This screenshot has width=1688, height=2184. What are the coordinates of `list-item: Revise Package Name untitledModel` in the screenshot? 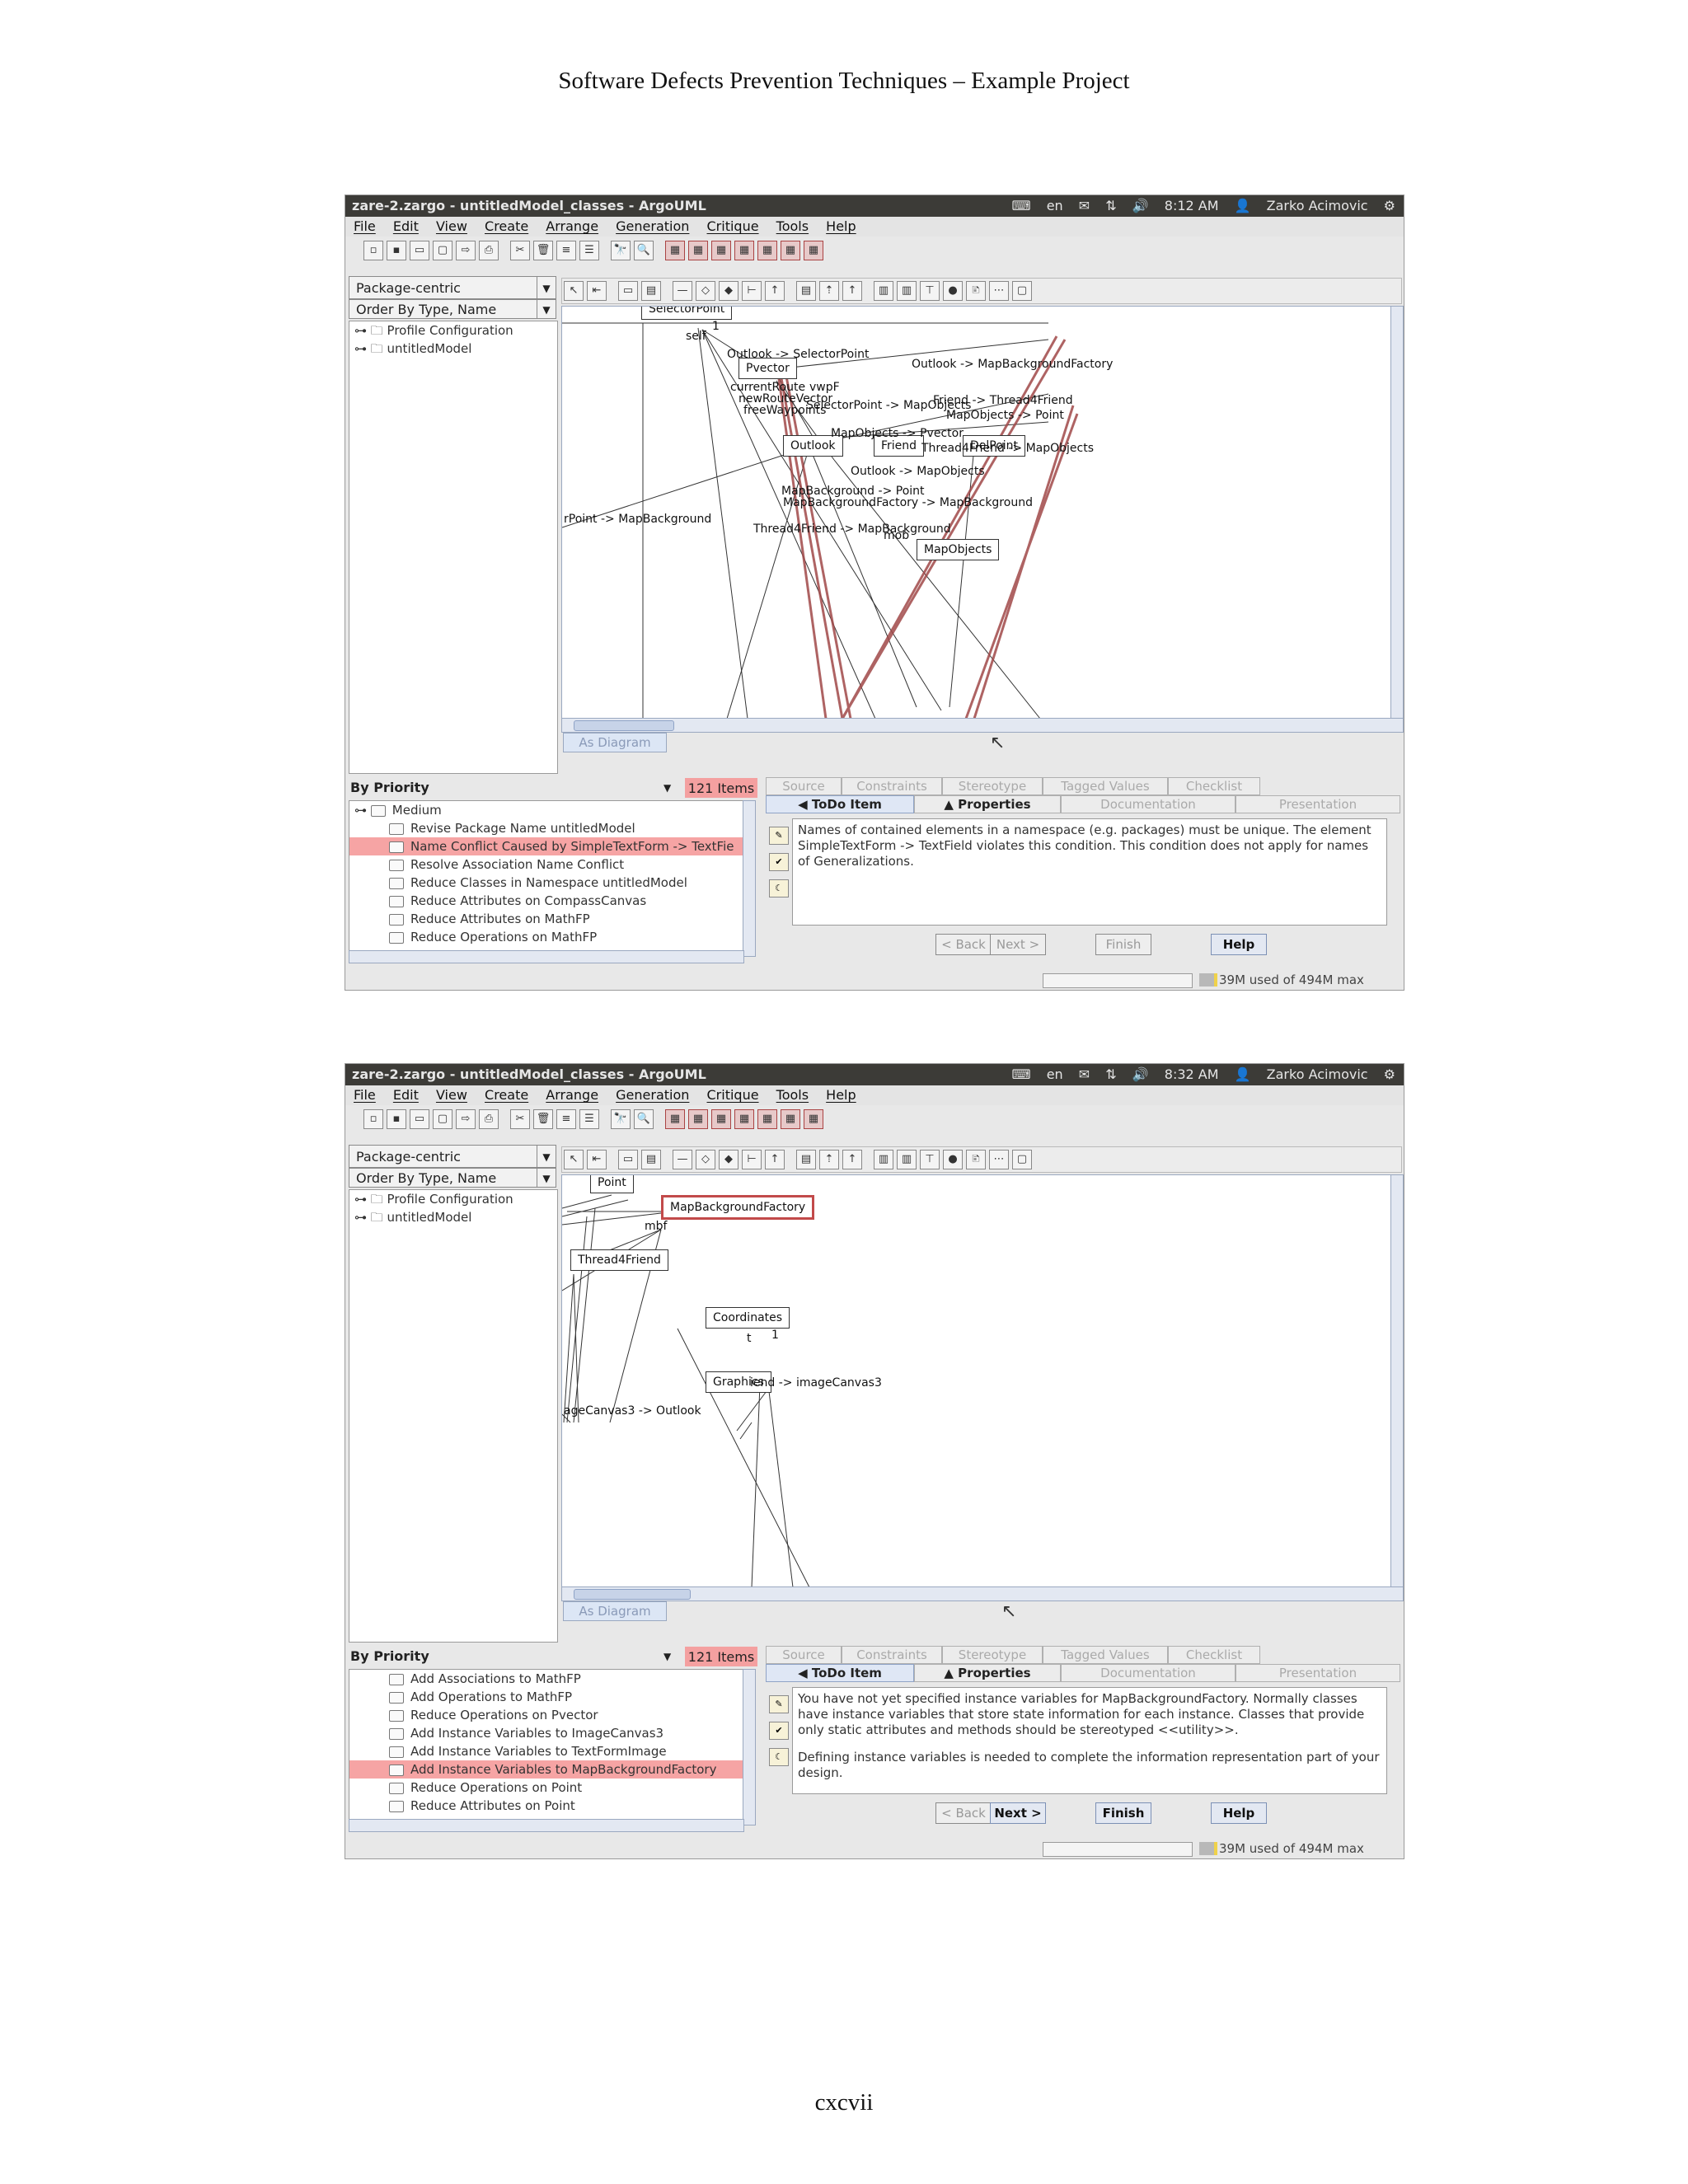 It's located at (546, 828).